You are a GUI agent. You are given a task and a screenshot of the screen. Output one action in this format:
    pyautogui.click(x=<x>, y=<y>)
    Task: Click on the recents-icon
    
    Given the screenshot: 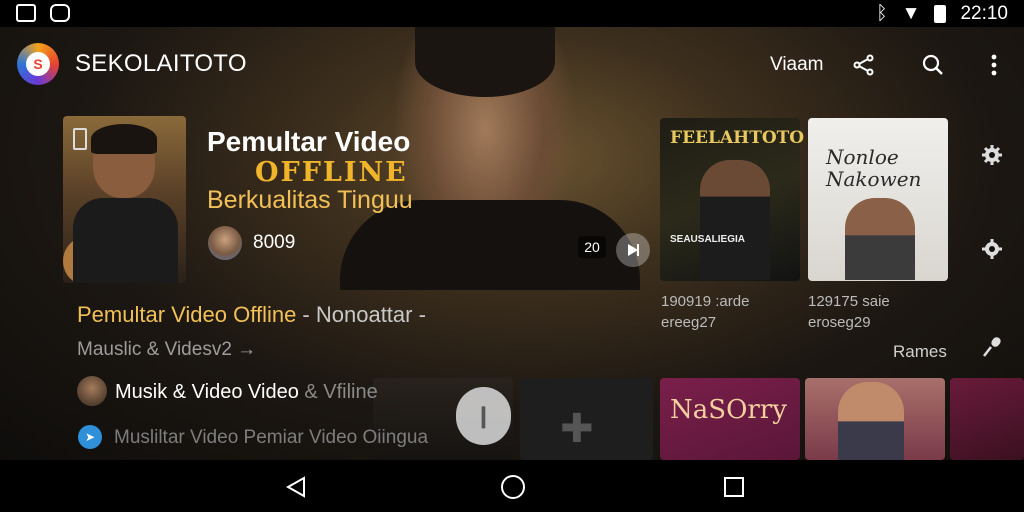 What is the action you would take?
    pyautogui.click(x=734, y=487)
    